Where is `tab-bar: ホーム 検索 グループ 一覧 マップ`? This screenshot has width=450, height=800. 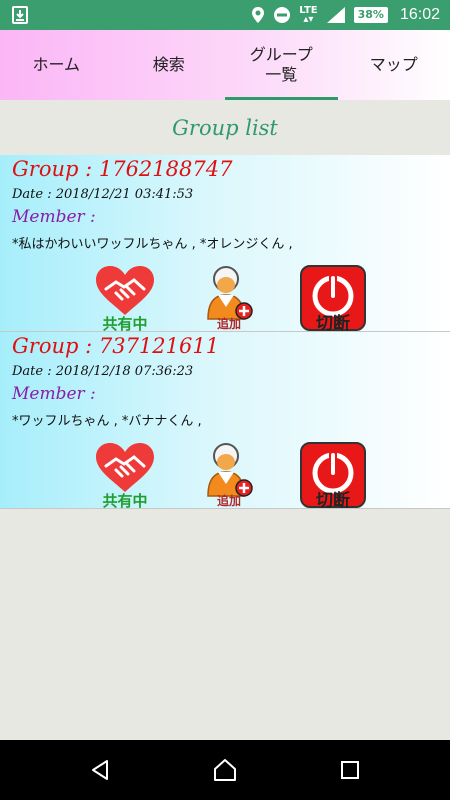
tab-bar: ホーム 検索 グループ 一覧 マップ is located at coordinates (225, 65).